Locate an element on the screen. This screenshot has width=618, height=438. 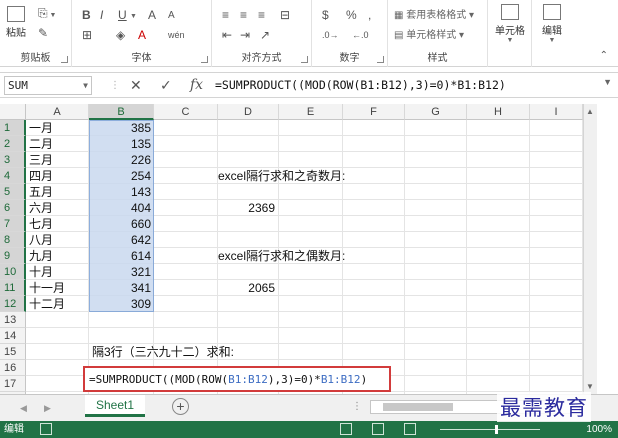
underline-dropdown-icon: ▼ is located at coordinates (133, 17).